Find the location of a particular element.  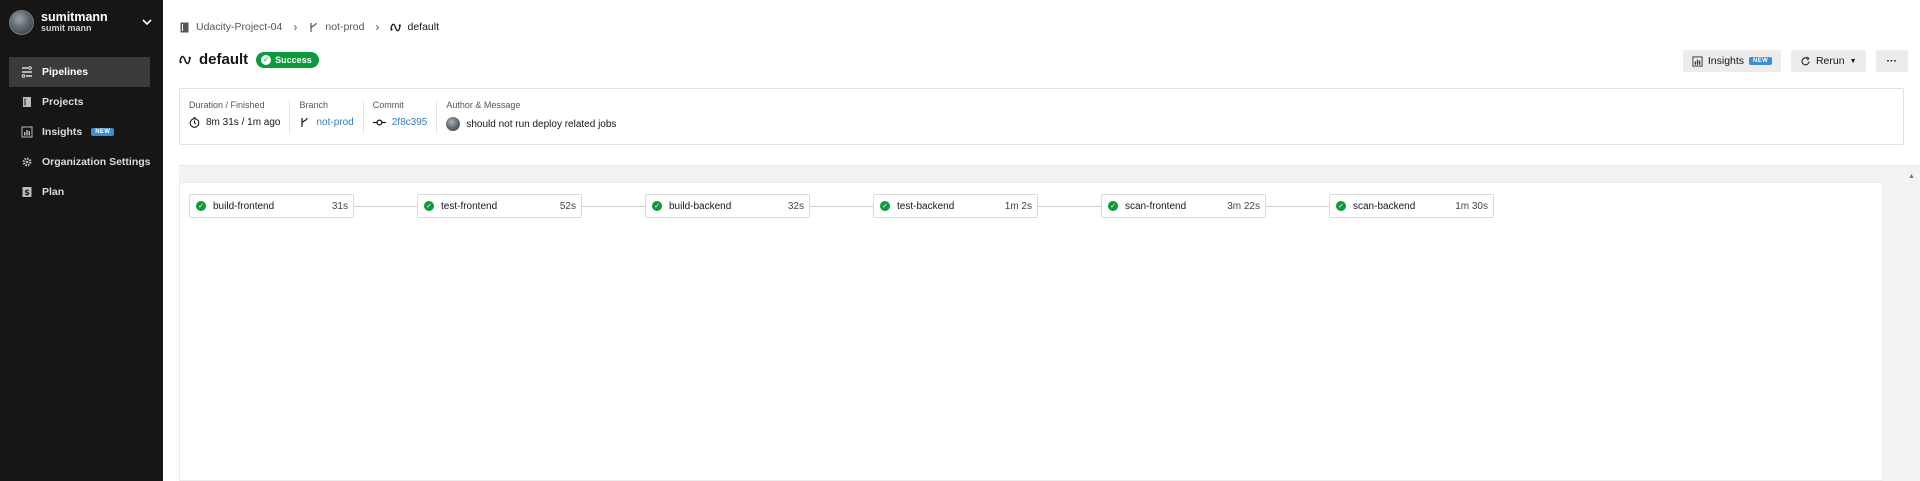

meta-label: Commit is located at coordinates (388, 105).